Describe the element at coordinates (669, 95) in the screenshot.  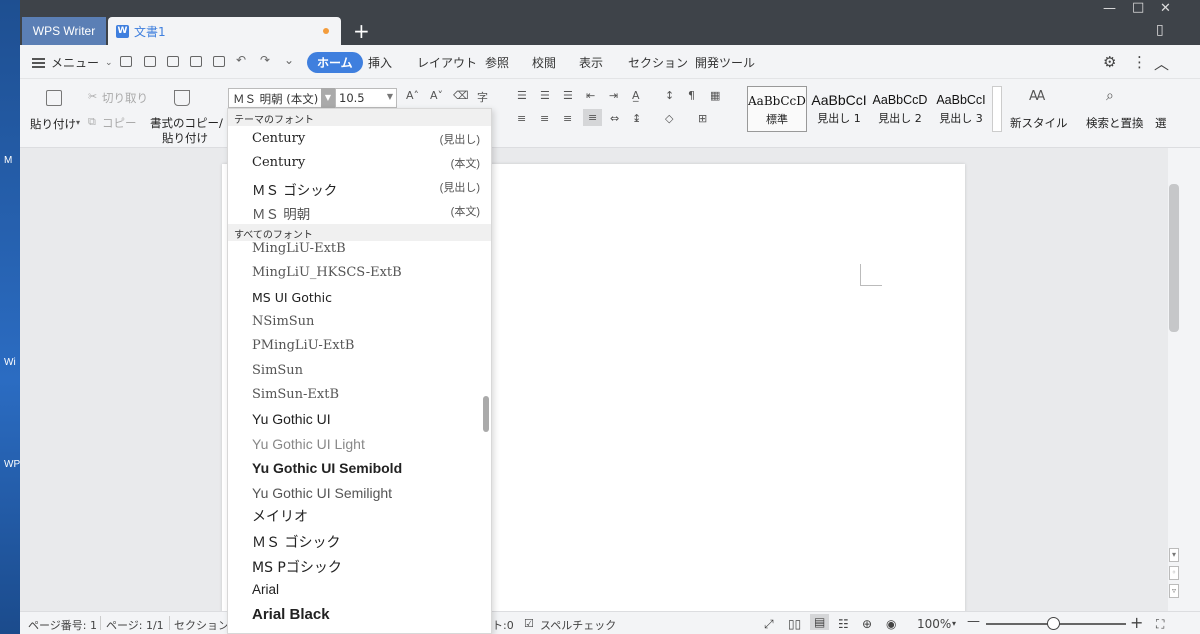
I see `sort-icon: ↕` at that location.